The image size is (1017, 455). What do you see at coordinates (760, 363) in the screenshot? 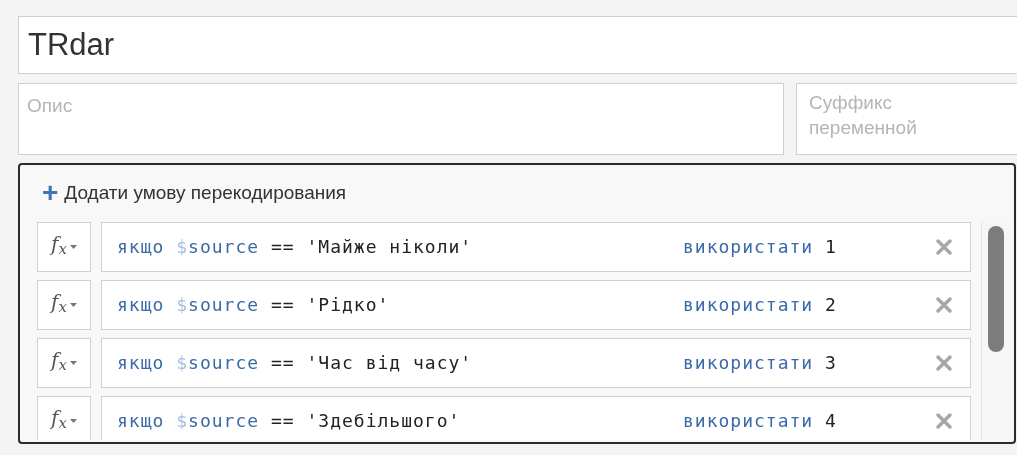
I see `result-code: використати 3` at bounding box center [760, 363].